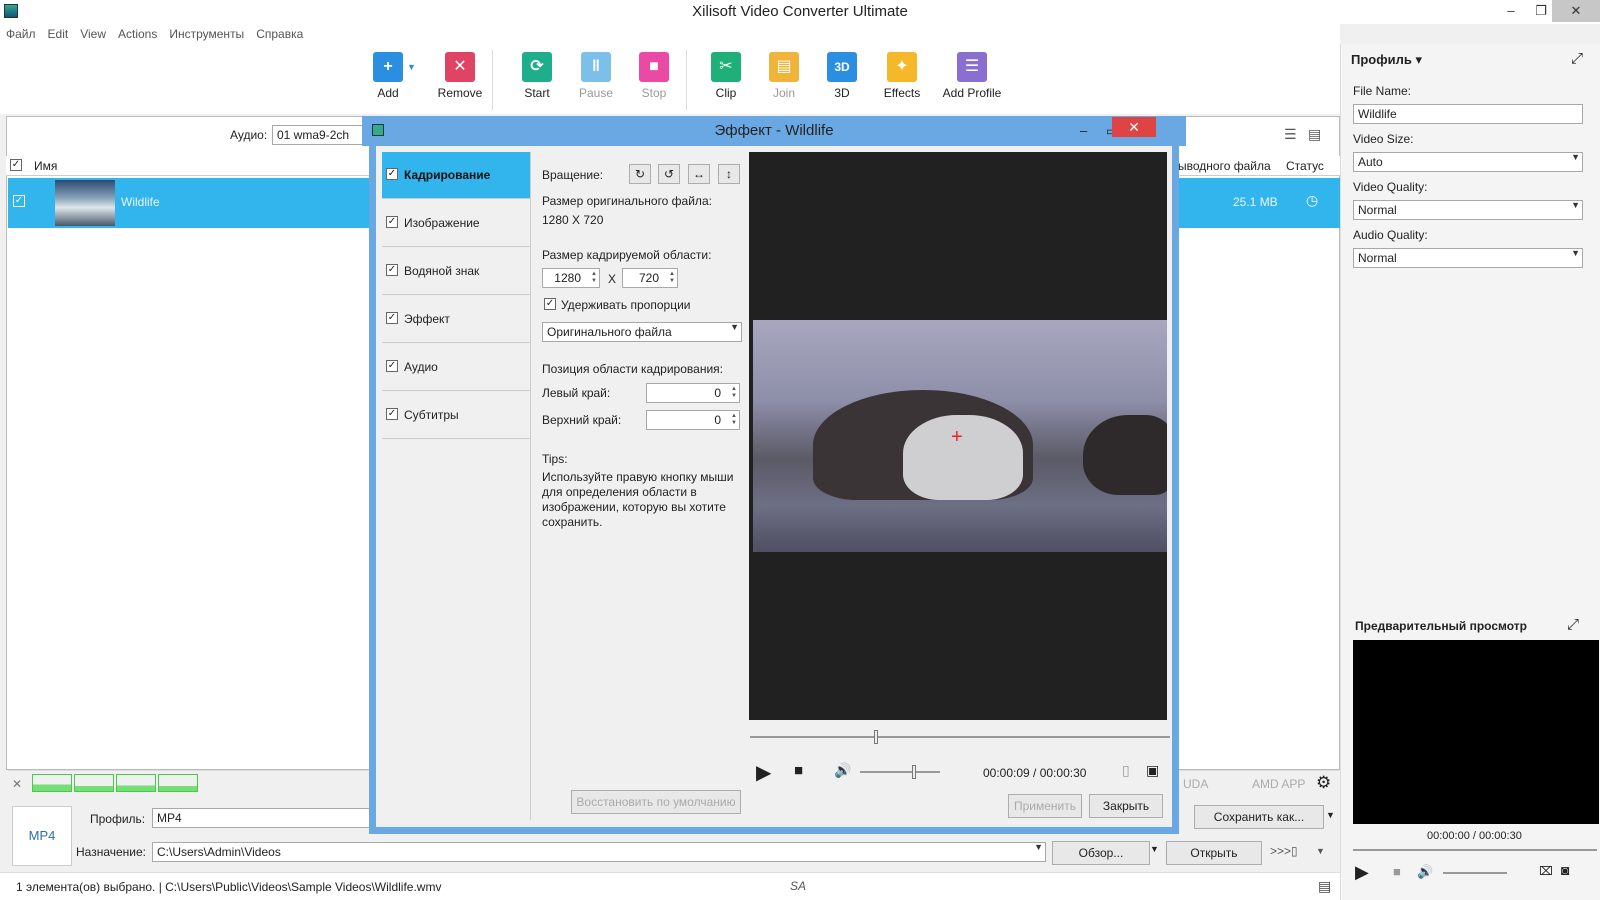 This screenshot has width=1600, height=900. Describe the element at coordinates (1468, 210) in the screenshot. I see `video-quality-select: Normal` at that location.